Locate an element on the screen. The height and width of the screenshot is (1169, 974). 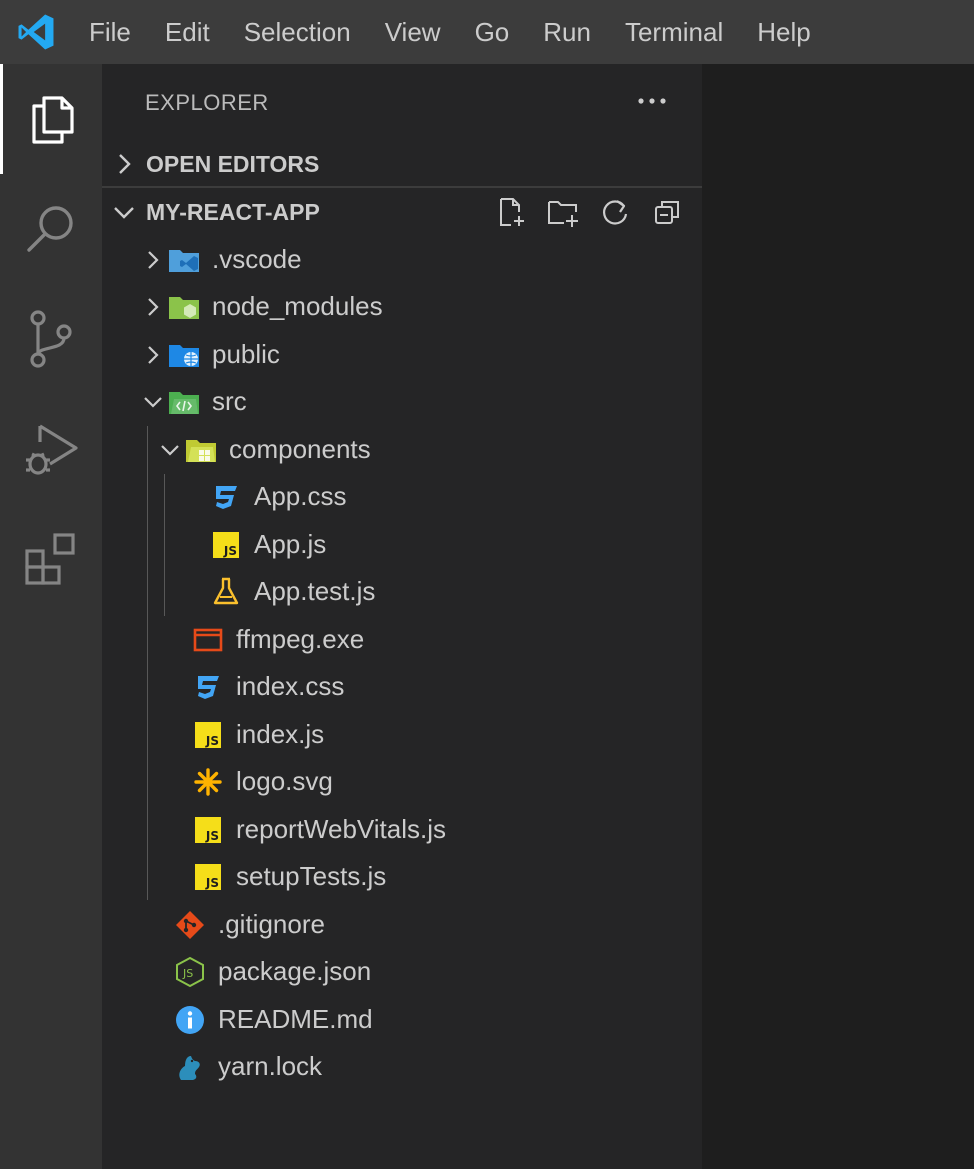
test-flask-icon is located at coordinates (226, 591).